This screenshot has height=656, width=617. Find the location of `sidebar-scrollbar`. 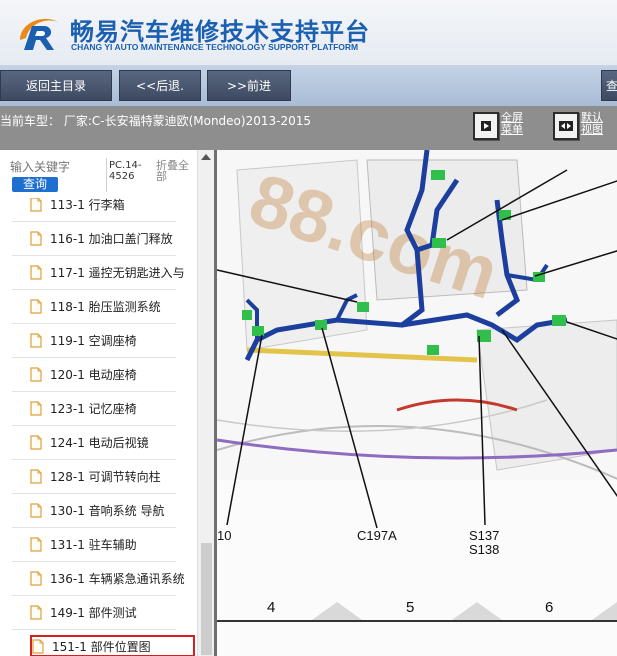

sidebar-scrollbar is located at coordinates (205, 403).